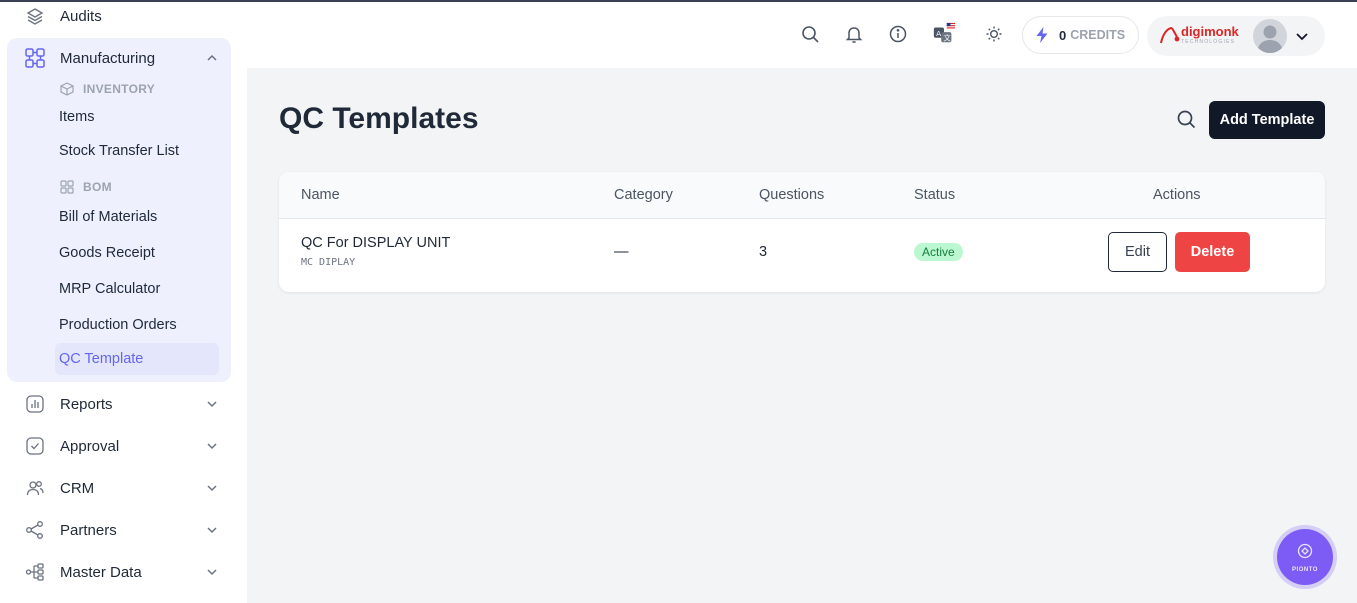 Image resolution: width=1357 pixels, height=603 pixels. What do you see at coordinates (1210, 31) in the screenshot?
I see `logo-text: digimonk` at bounding box center [1210, 31].